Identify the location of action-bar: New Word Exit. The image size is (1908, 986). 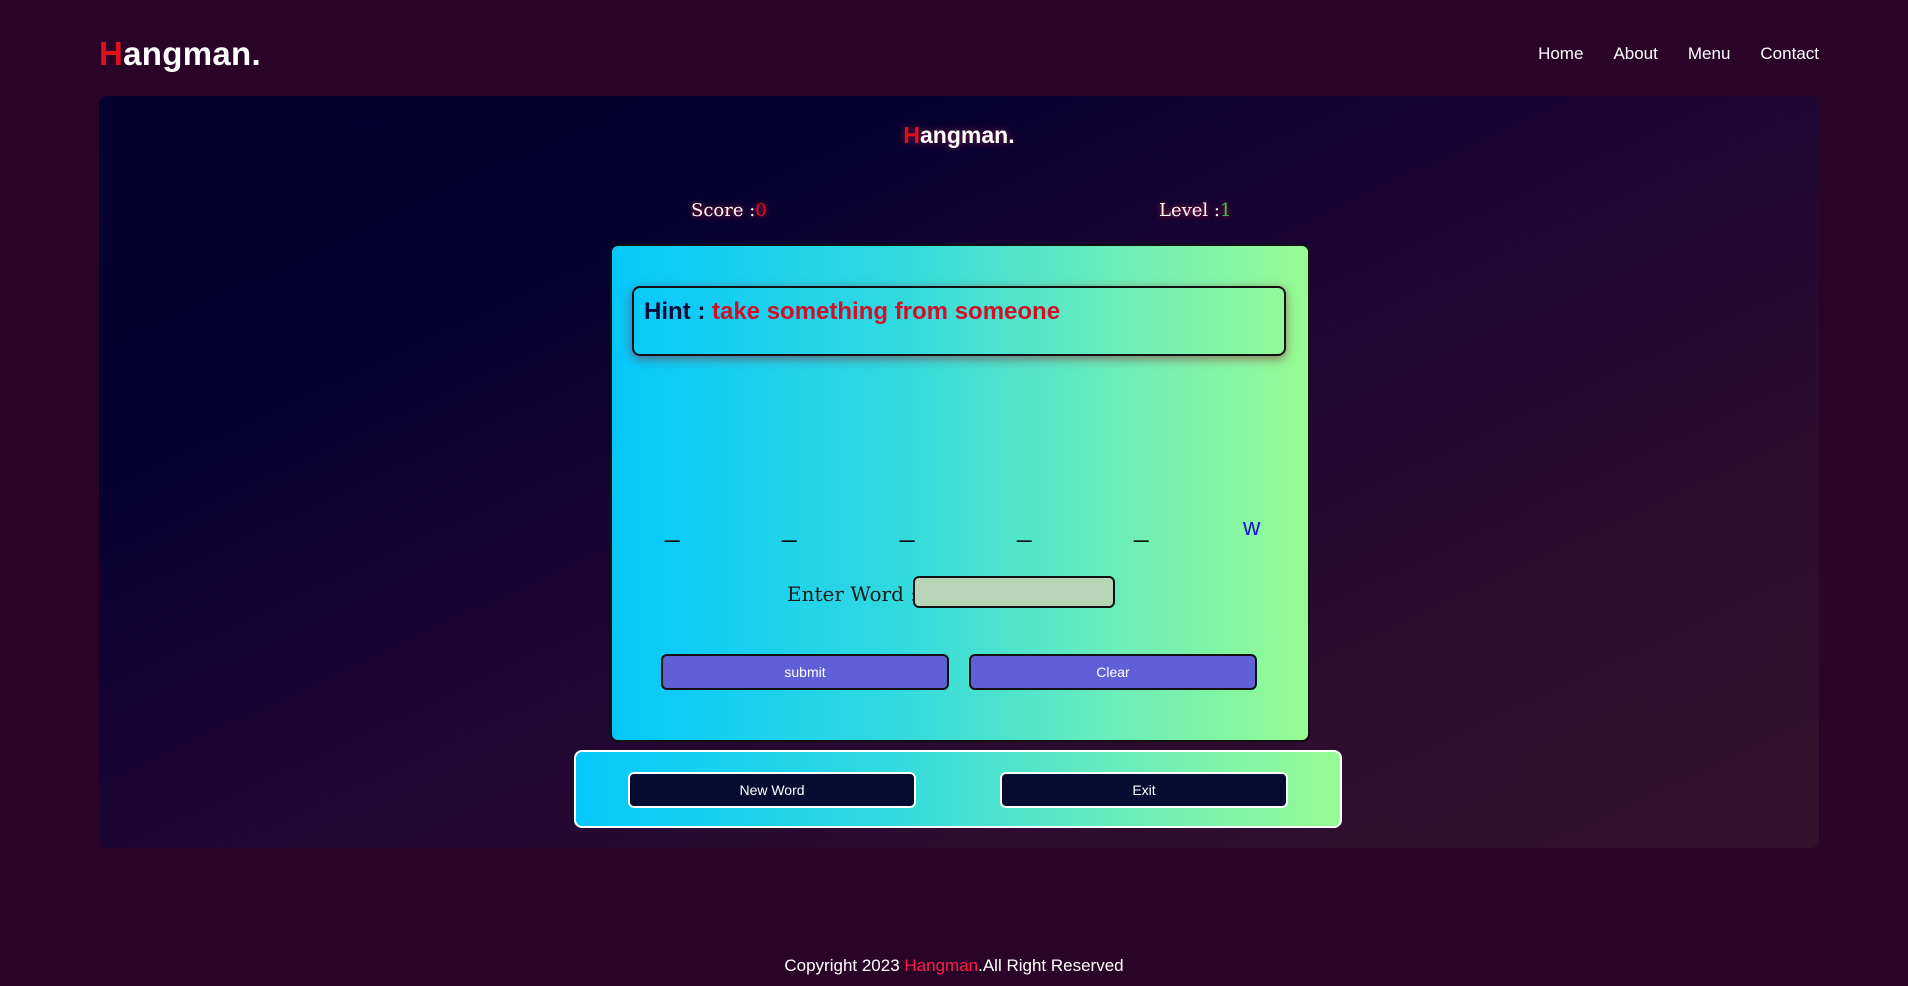
(958, 789).